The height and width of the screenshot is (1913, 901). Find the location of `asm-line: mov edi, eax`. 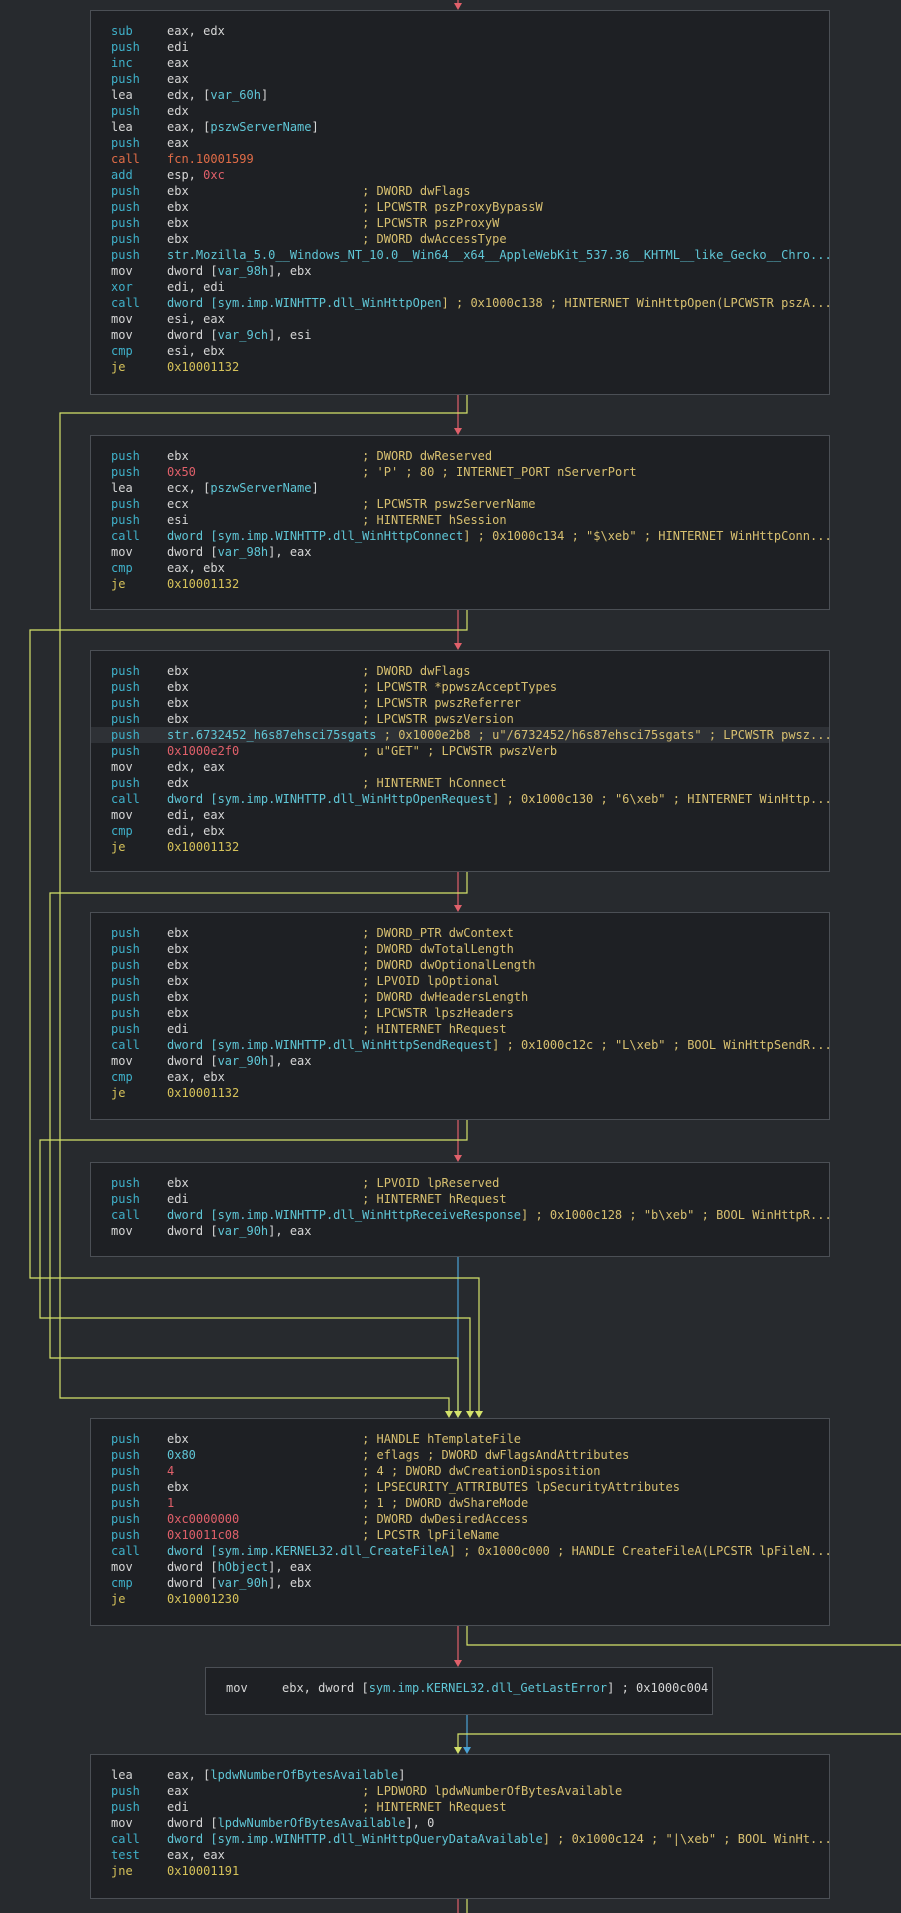

asm-line: mov edi, eax is located at coordinates (460, 815).